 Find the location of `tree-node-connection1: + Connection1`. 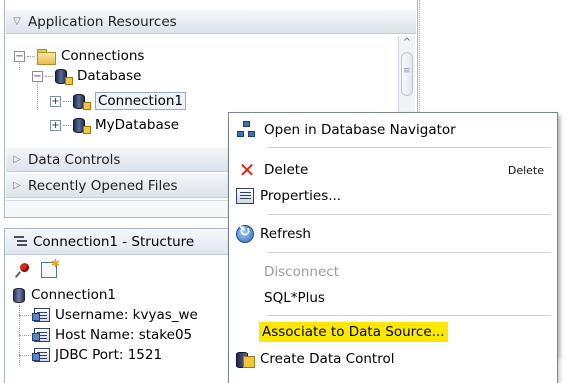

tree-node-connection1: + Connection1 is located at coordinates (118, 101).